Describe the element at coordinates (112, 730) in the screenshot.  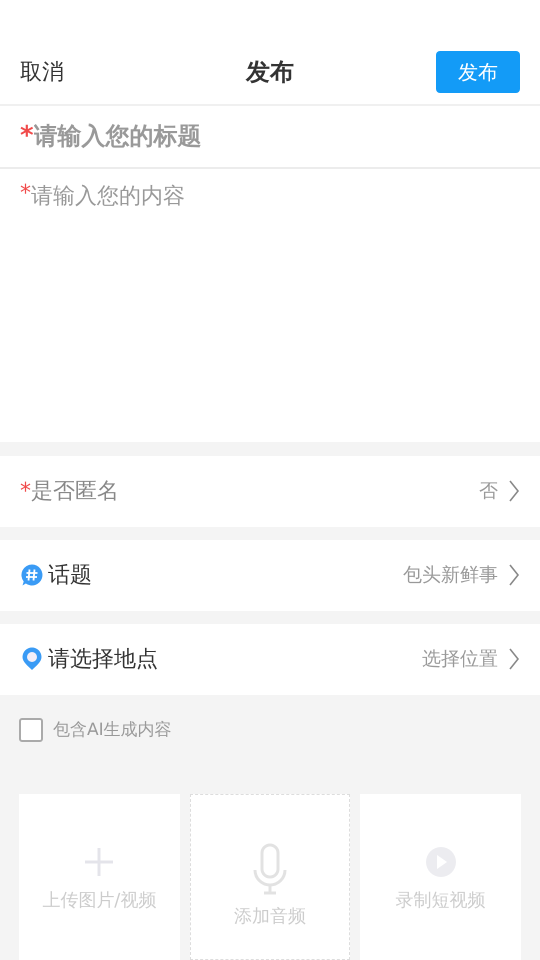
I see `checkbox-label: 包含AI生成内容` at that location.